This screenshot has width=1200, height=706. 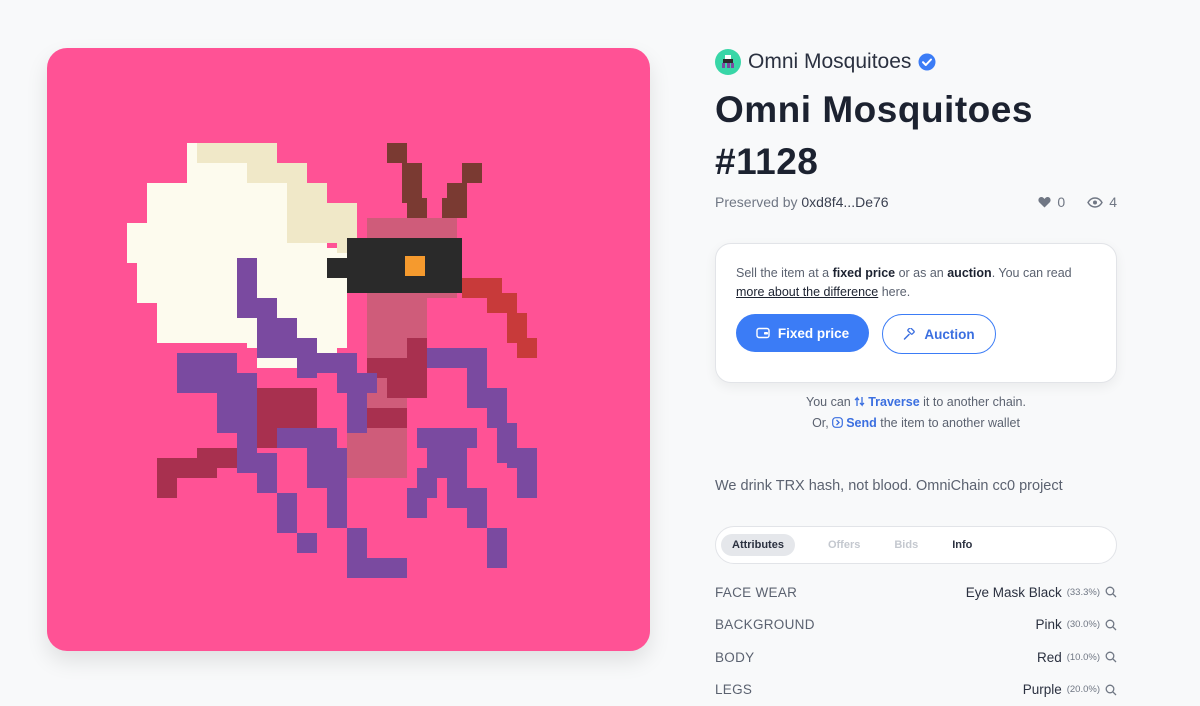 I want to click on attribute-rarity: (30.0%), so click(x=1083, y=624).